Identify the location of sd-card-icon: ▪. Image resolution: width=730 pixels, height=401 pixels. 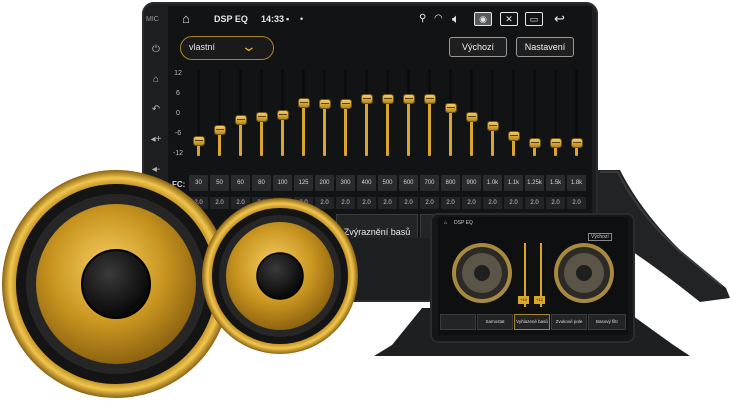
(288, 19).